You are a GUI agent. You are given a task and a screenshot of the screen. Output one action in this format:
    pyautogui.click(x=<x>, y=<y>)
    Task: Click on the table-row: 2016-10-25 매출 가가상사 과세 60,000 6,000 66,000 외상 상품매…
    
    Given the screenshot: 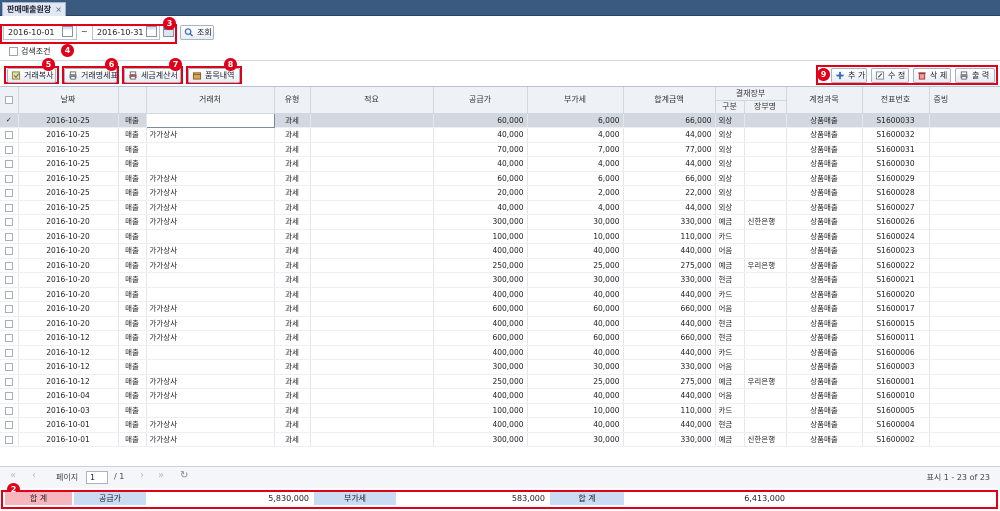 What is the action you would take?
    pyautogui.click(x=500, y=178)
    